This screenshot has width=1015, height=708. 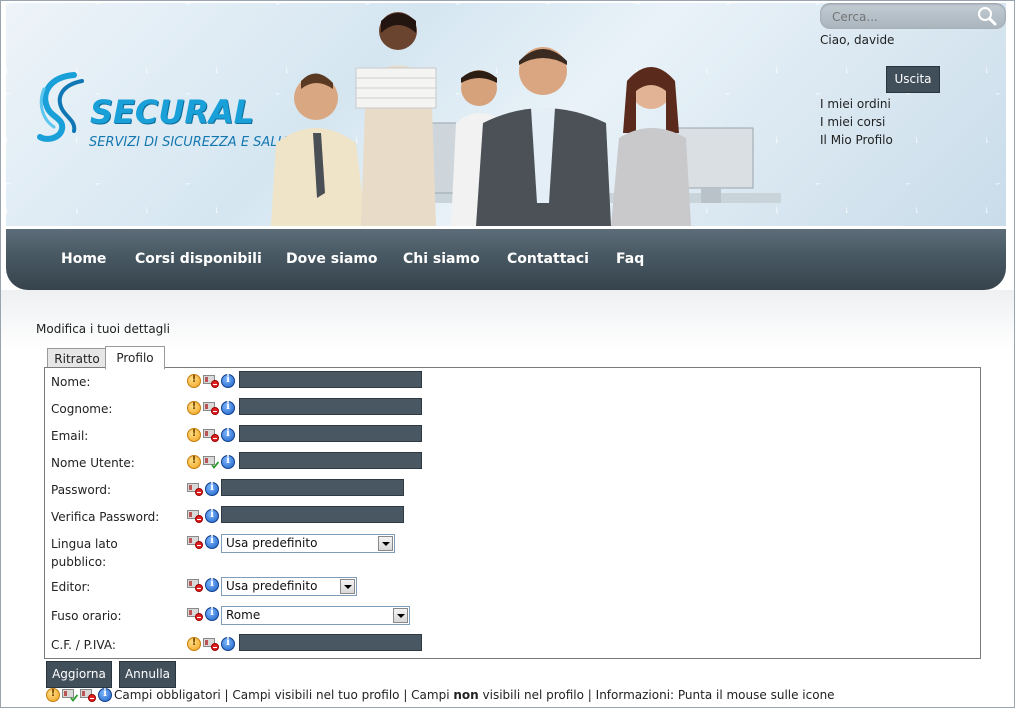 I want to click on editor-select: Usa predefinito, so click(x=289, y=586).